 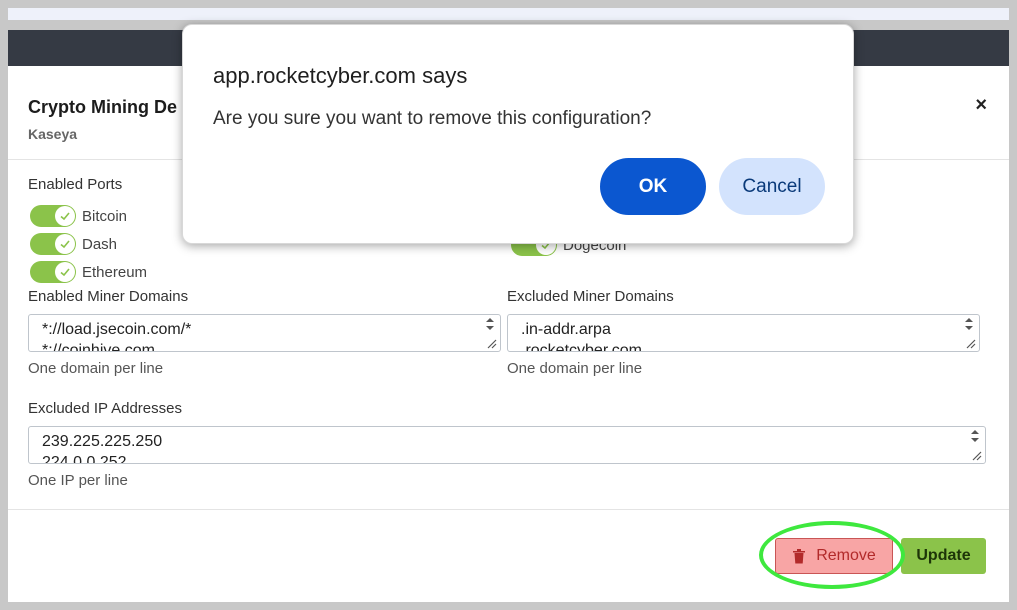 I want to click on port-toggle-dash: Dash, so click(x=73, y=244).